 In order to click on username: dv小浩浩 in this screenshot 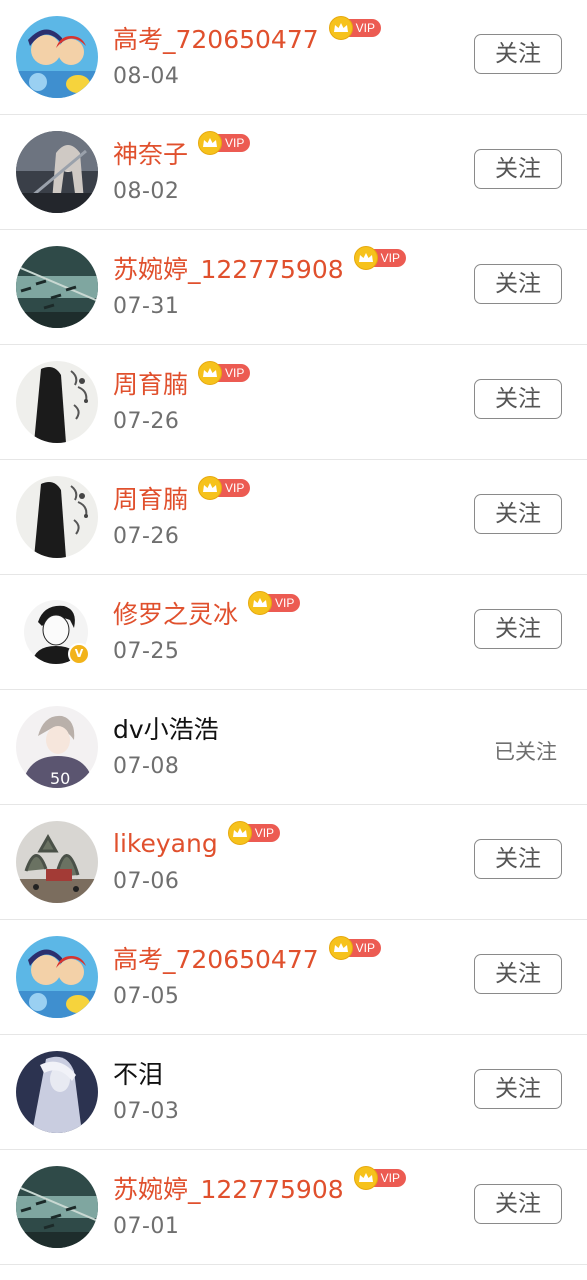, I will do `click(166, 728)`.